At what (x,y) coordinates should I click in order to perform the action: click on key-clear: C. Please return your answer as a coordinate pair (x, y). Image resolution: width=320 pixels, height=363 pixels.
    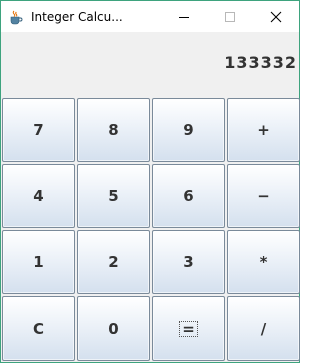
    Looking at the image, I should click on (38, 328).